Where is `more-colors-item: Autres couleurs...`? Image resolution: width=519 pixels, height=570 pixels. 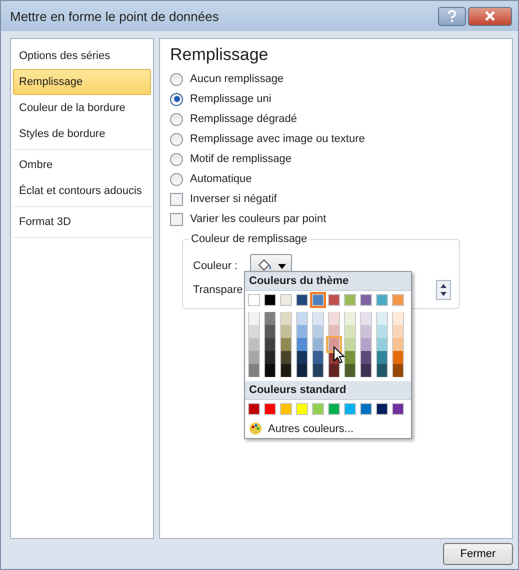
more-colors-item: Autres couleurs... is located at coordinates (328, 426).